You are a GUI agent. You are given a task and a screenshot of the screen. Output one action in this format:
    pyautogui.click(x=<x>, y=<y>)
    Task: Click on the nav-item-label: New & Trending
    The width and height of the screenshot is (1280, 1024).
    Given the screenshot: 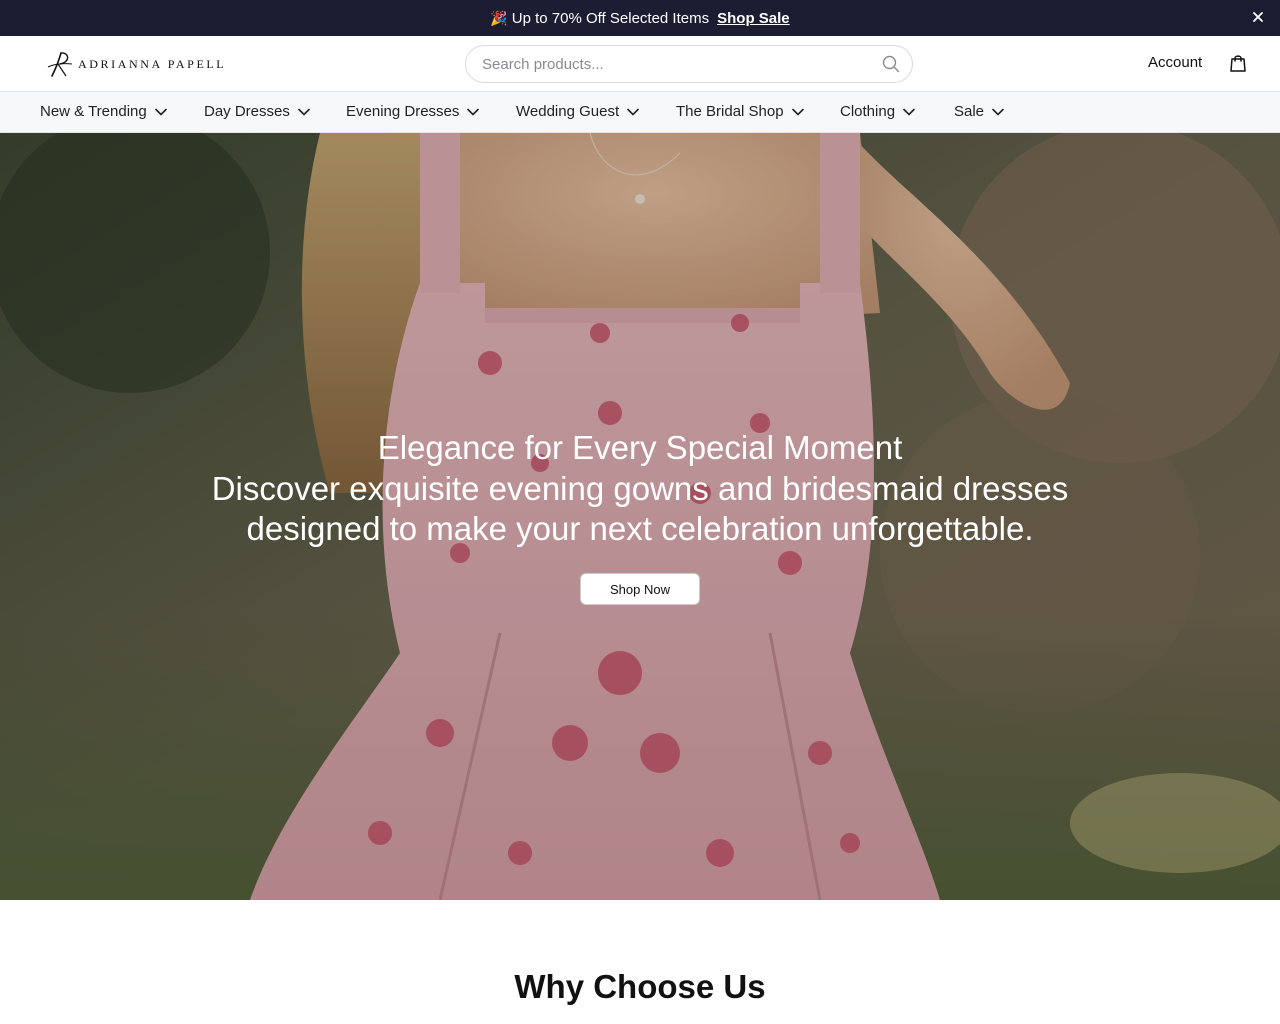 What is the action you would take?
    pyautogui.click(x=93, y=111)
    